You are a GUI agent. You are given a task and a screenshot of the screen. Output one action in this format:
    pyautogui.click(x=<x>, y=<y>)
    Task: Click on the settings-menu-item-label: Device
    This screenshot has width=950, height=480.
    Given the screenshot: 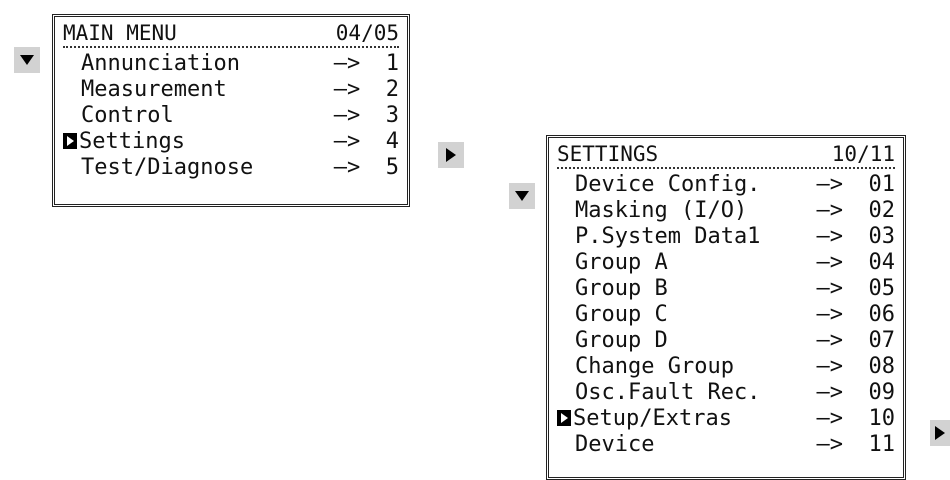 What is the action you would take?
    pyautogui.click(x=615, y=444)
    